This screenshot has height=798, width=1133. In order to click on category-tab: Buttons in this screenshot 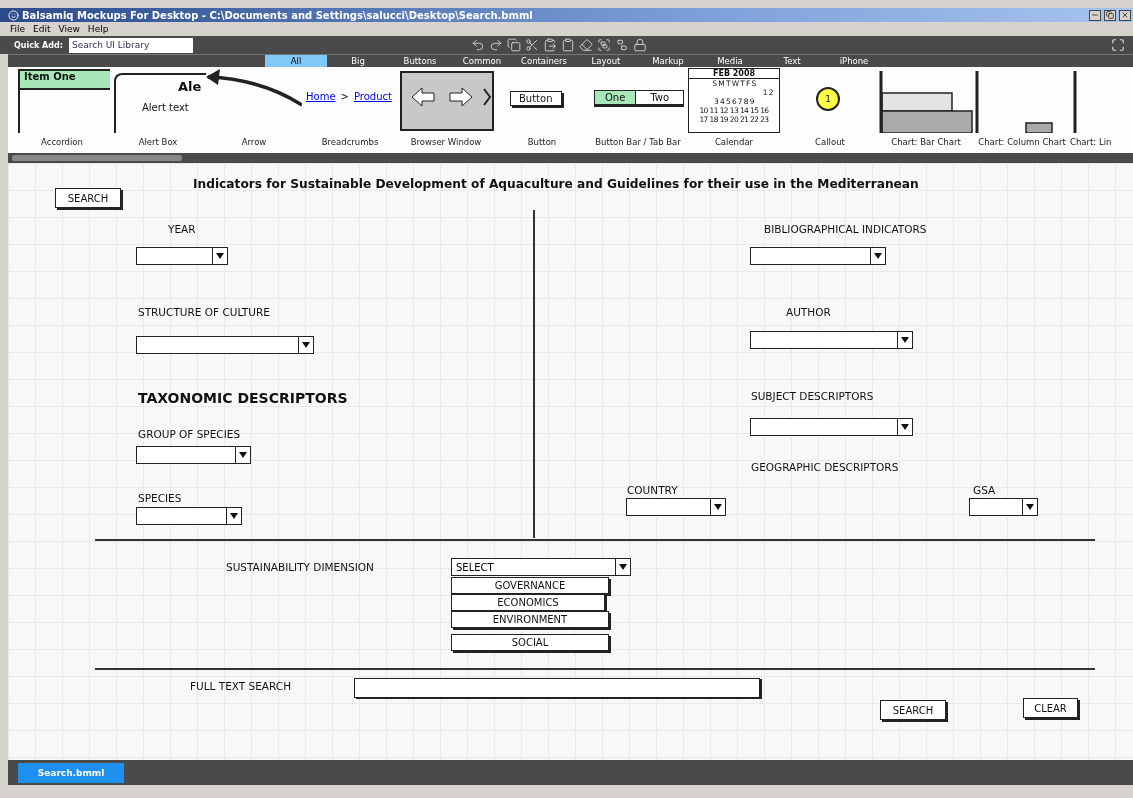, I will do `click(420, 61)`.